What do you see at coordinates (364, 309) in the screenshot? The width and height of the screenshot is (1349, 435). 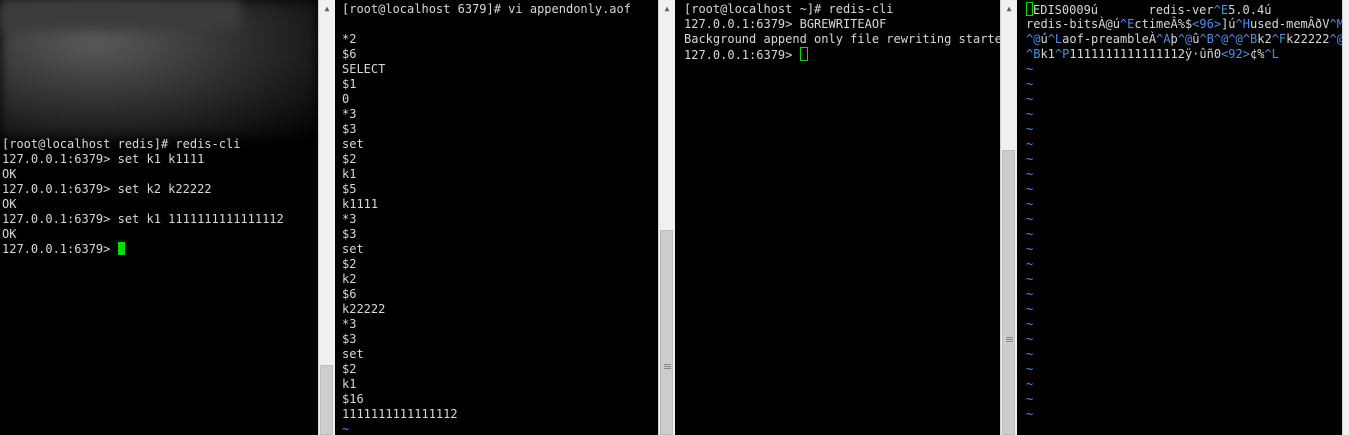 I see `terminal-line: k22222` at bounding box center [364, 309].